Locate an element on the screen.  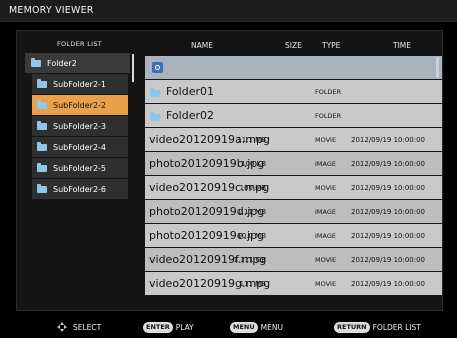
subfolder-item-selected: SubFolder2-2 is located at coordinates (80, 105).